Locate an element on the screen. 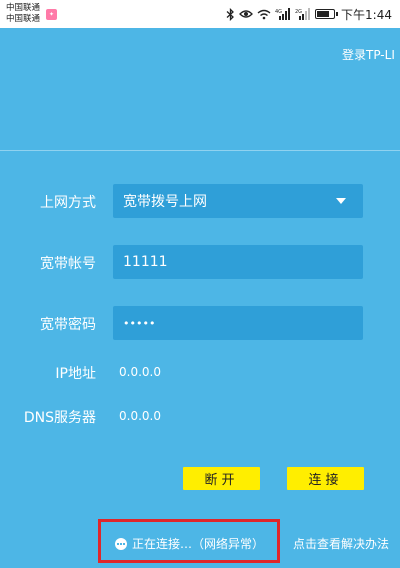 The image size is (400, 568). connection-status: 正在连接…（网络异常） is located at coordinates (189, 543).